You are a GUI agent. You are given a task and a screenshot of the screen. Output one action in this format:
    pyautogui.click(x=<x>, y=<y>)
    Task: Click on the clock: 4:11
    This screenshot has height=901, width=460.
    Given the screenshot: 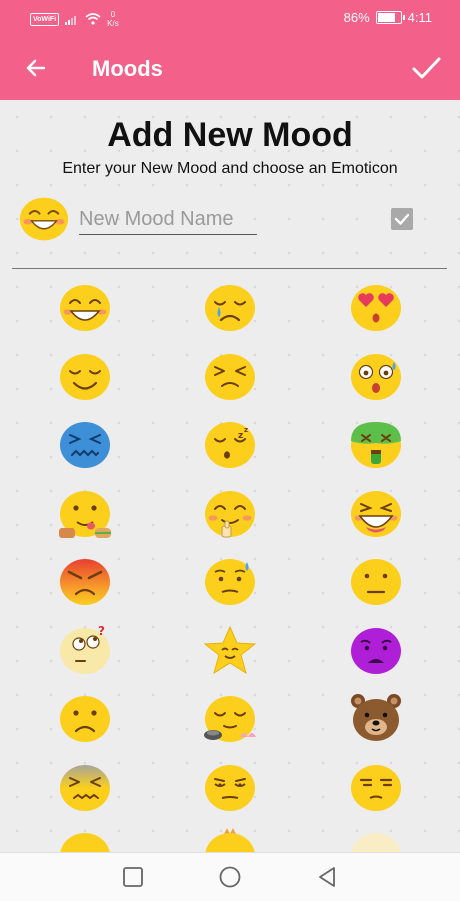 What is the action you would take?
    pyautogui.click(x=419, y=17)
    